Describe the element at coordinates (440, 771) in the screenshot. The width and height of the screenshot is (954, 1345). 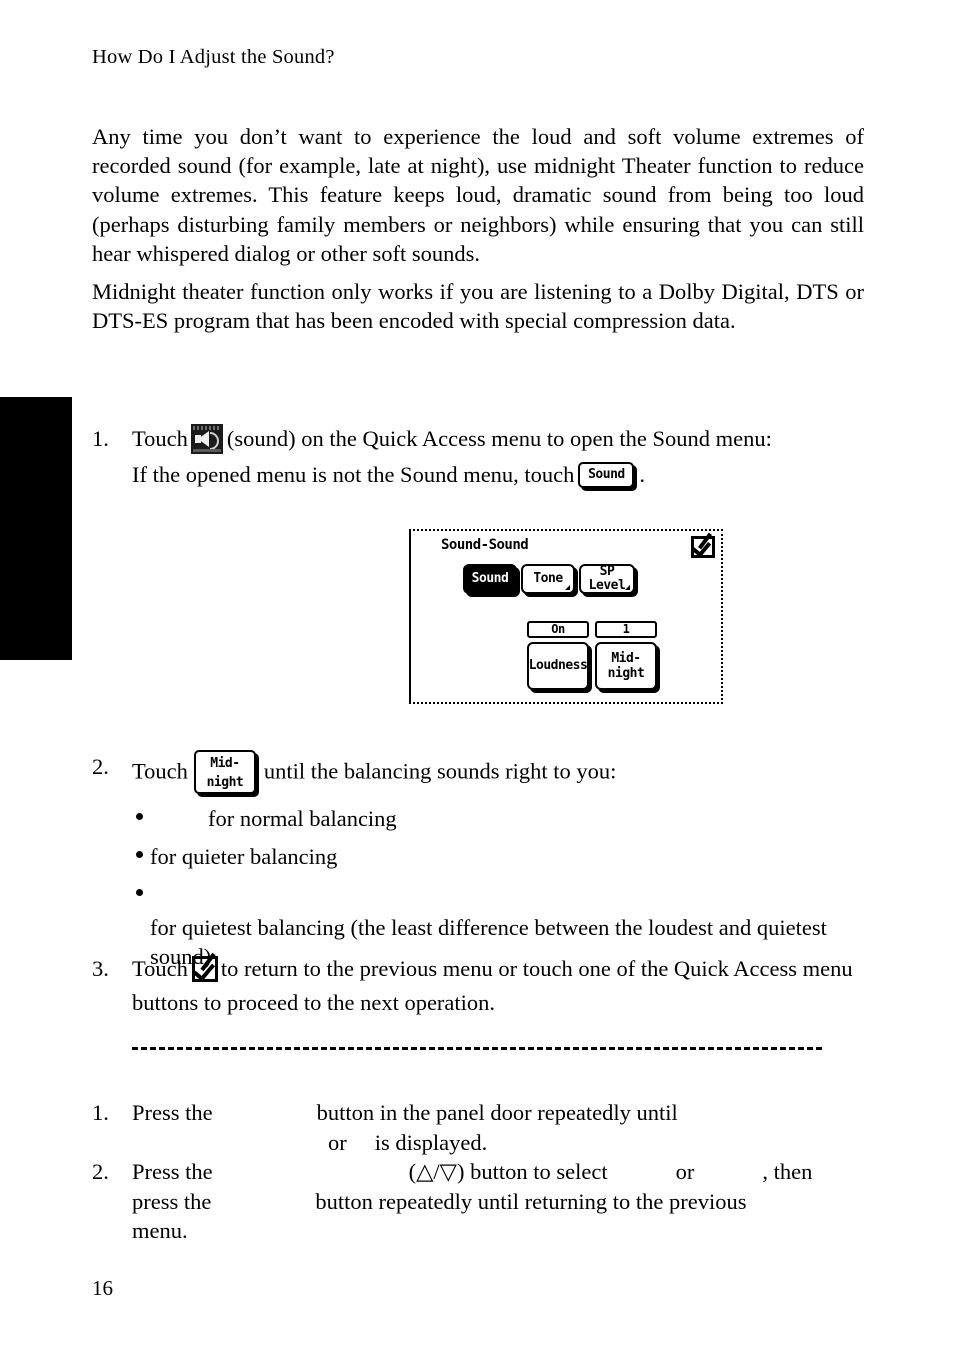
I see `step-2-trail-text: until the balancing sounds right to you:` at that location.